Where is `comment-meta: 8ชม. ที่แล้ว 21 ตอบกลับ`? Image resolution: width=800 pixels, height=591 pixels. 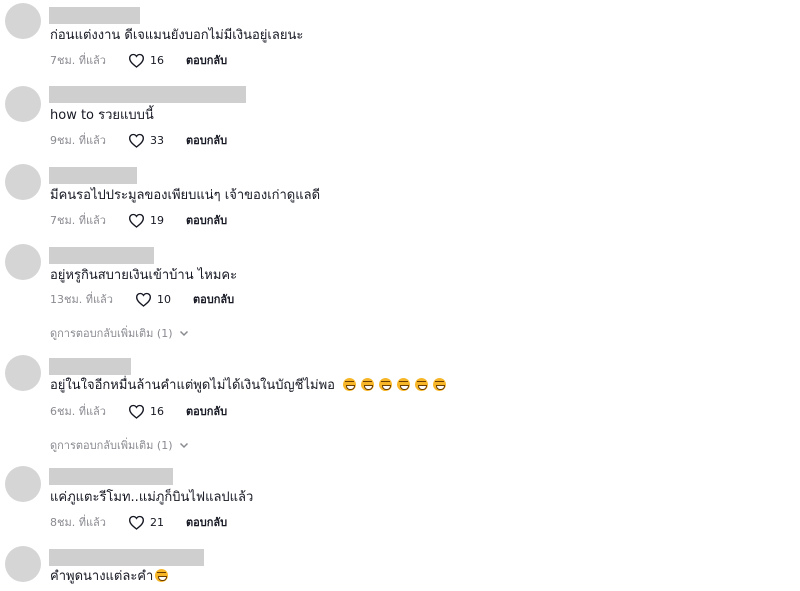 comment-meta: 8ชม. ที่แล้ว 21 ตอบกลับ is located at coordinates (138, 522).